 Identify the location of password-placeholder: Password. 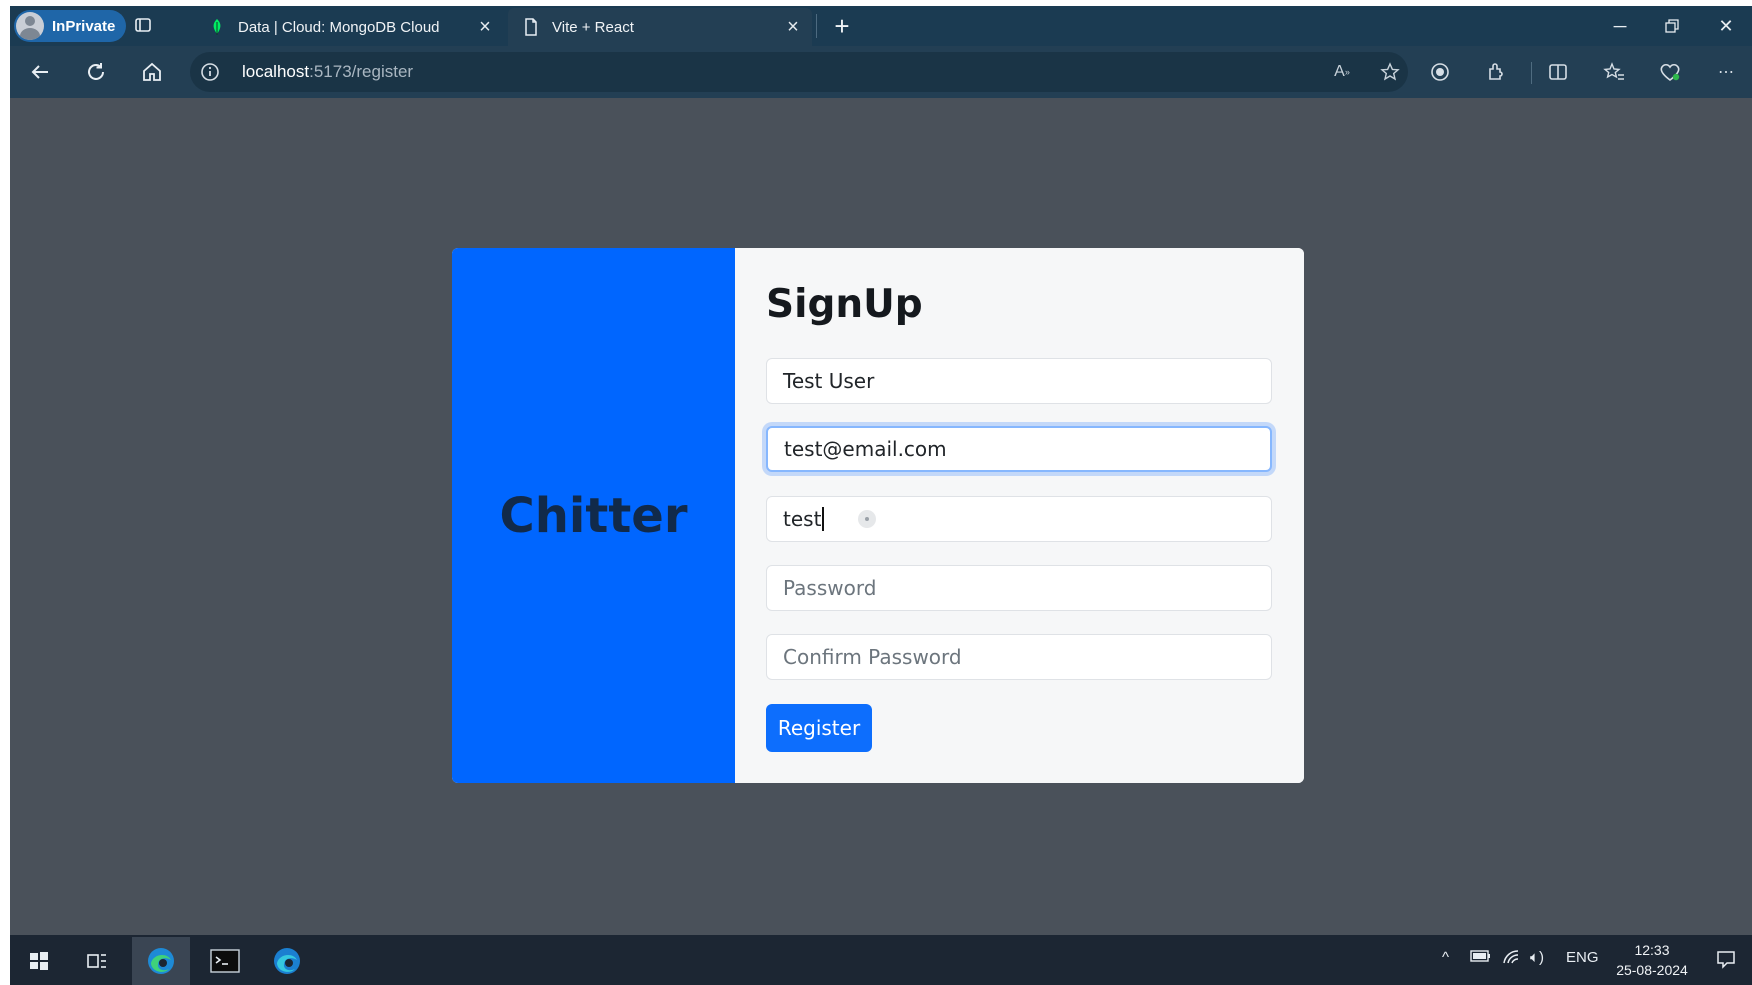
(830, 588).